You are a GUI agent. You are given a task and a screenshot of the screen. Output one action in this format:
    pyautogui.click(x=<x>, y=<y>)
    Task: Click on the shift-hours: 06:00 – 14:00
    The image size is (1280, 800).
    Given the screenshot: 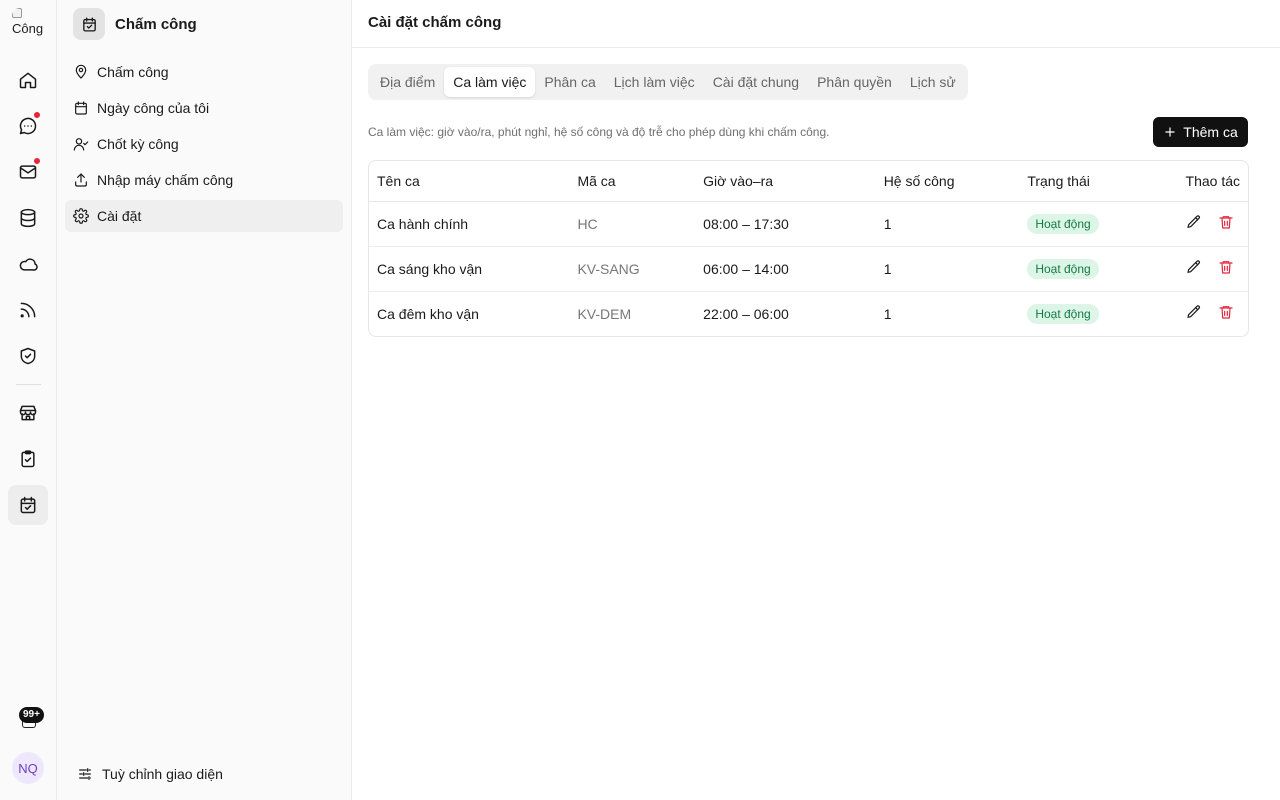 What is the action you would take?
    pyautogui.click(x=785, y=269)
    